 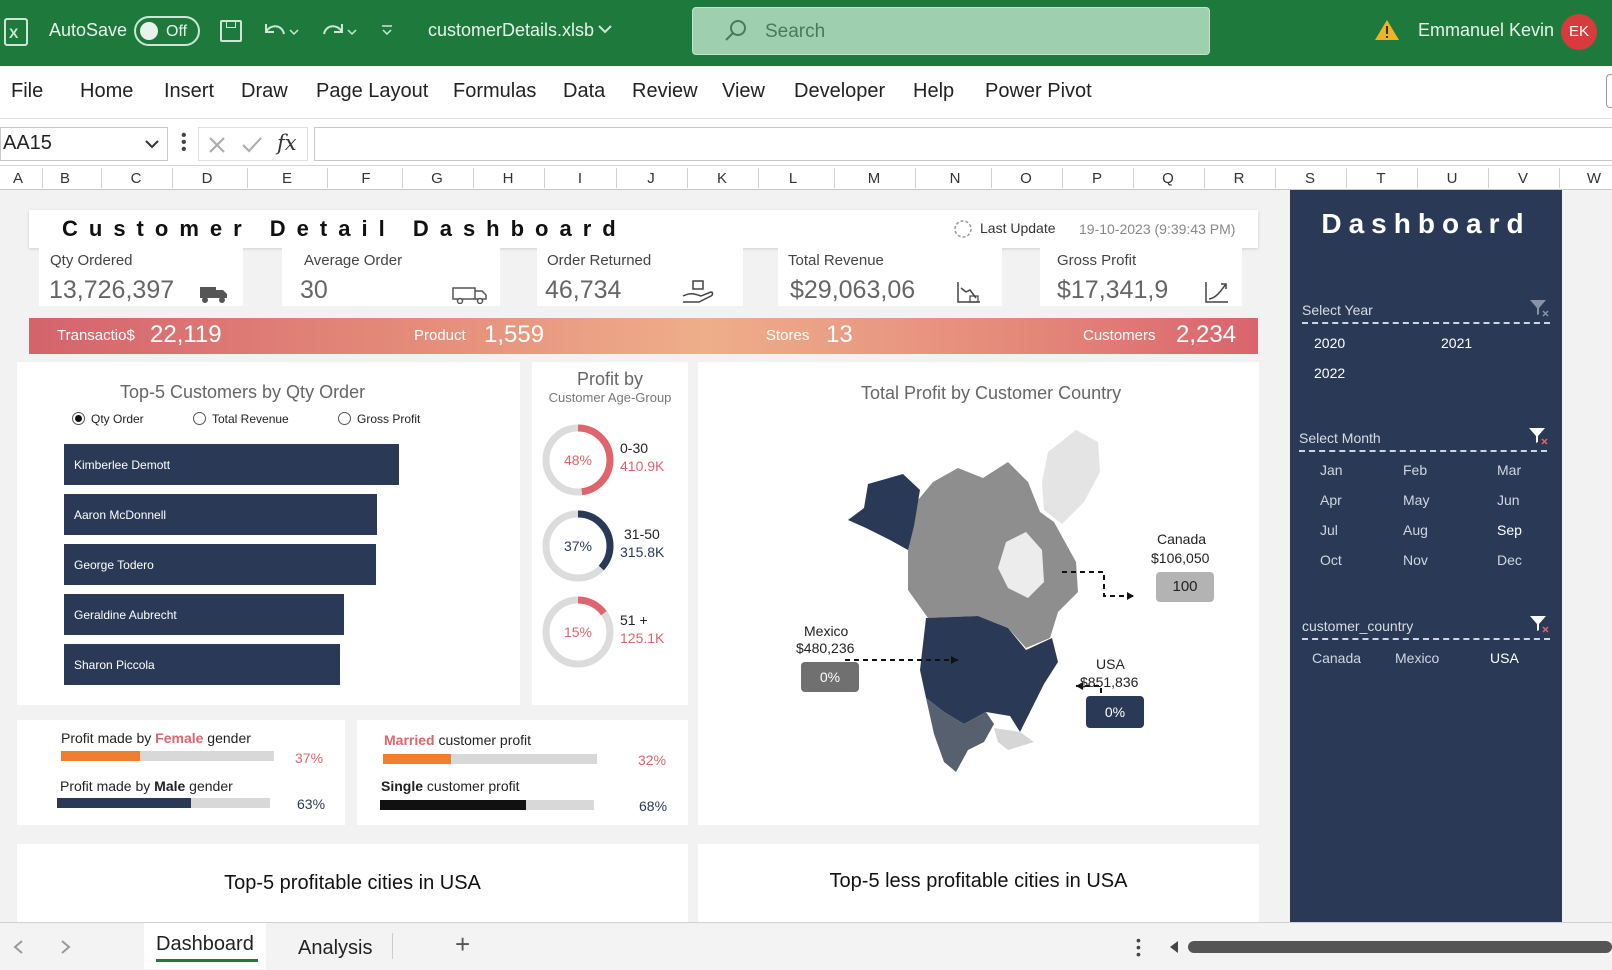 I want to click on autosave-toggle: Off, so click(x=167, y=31).